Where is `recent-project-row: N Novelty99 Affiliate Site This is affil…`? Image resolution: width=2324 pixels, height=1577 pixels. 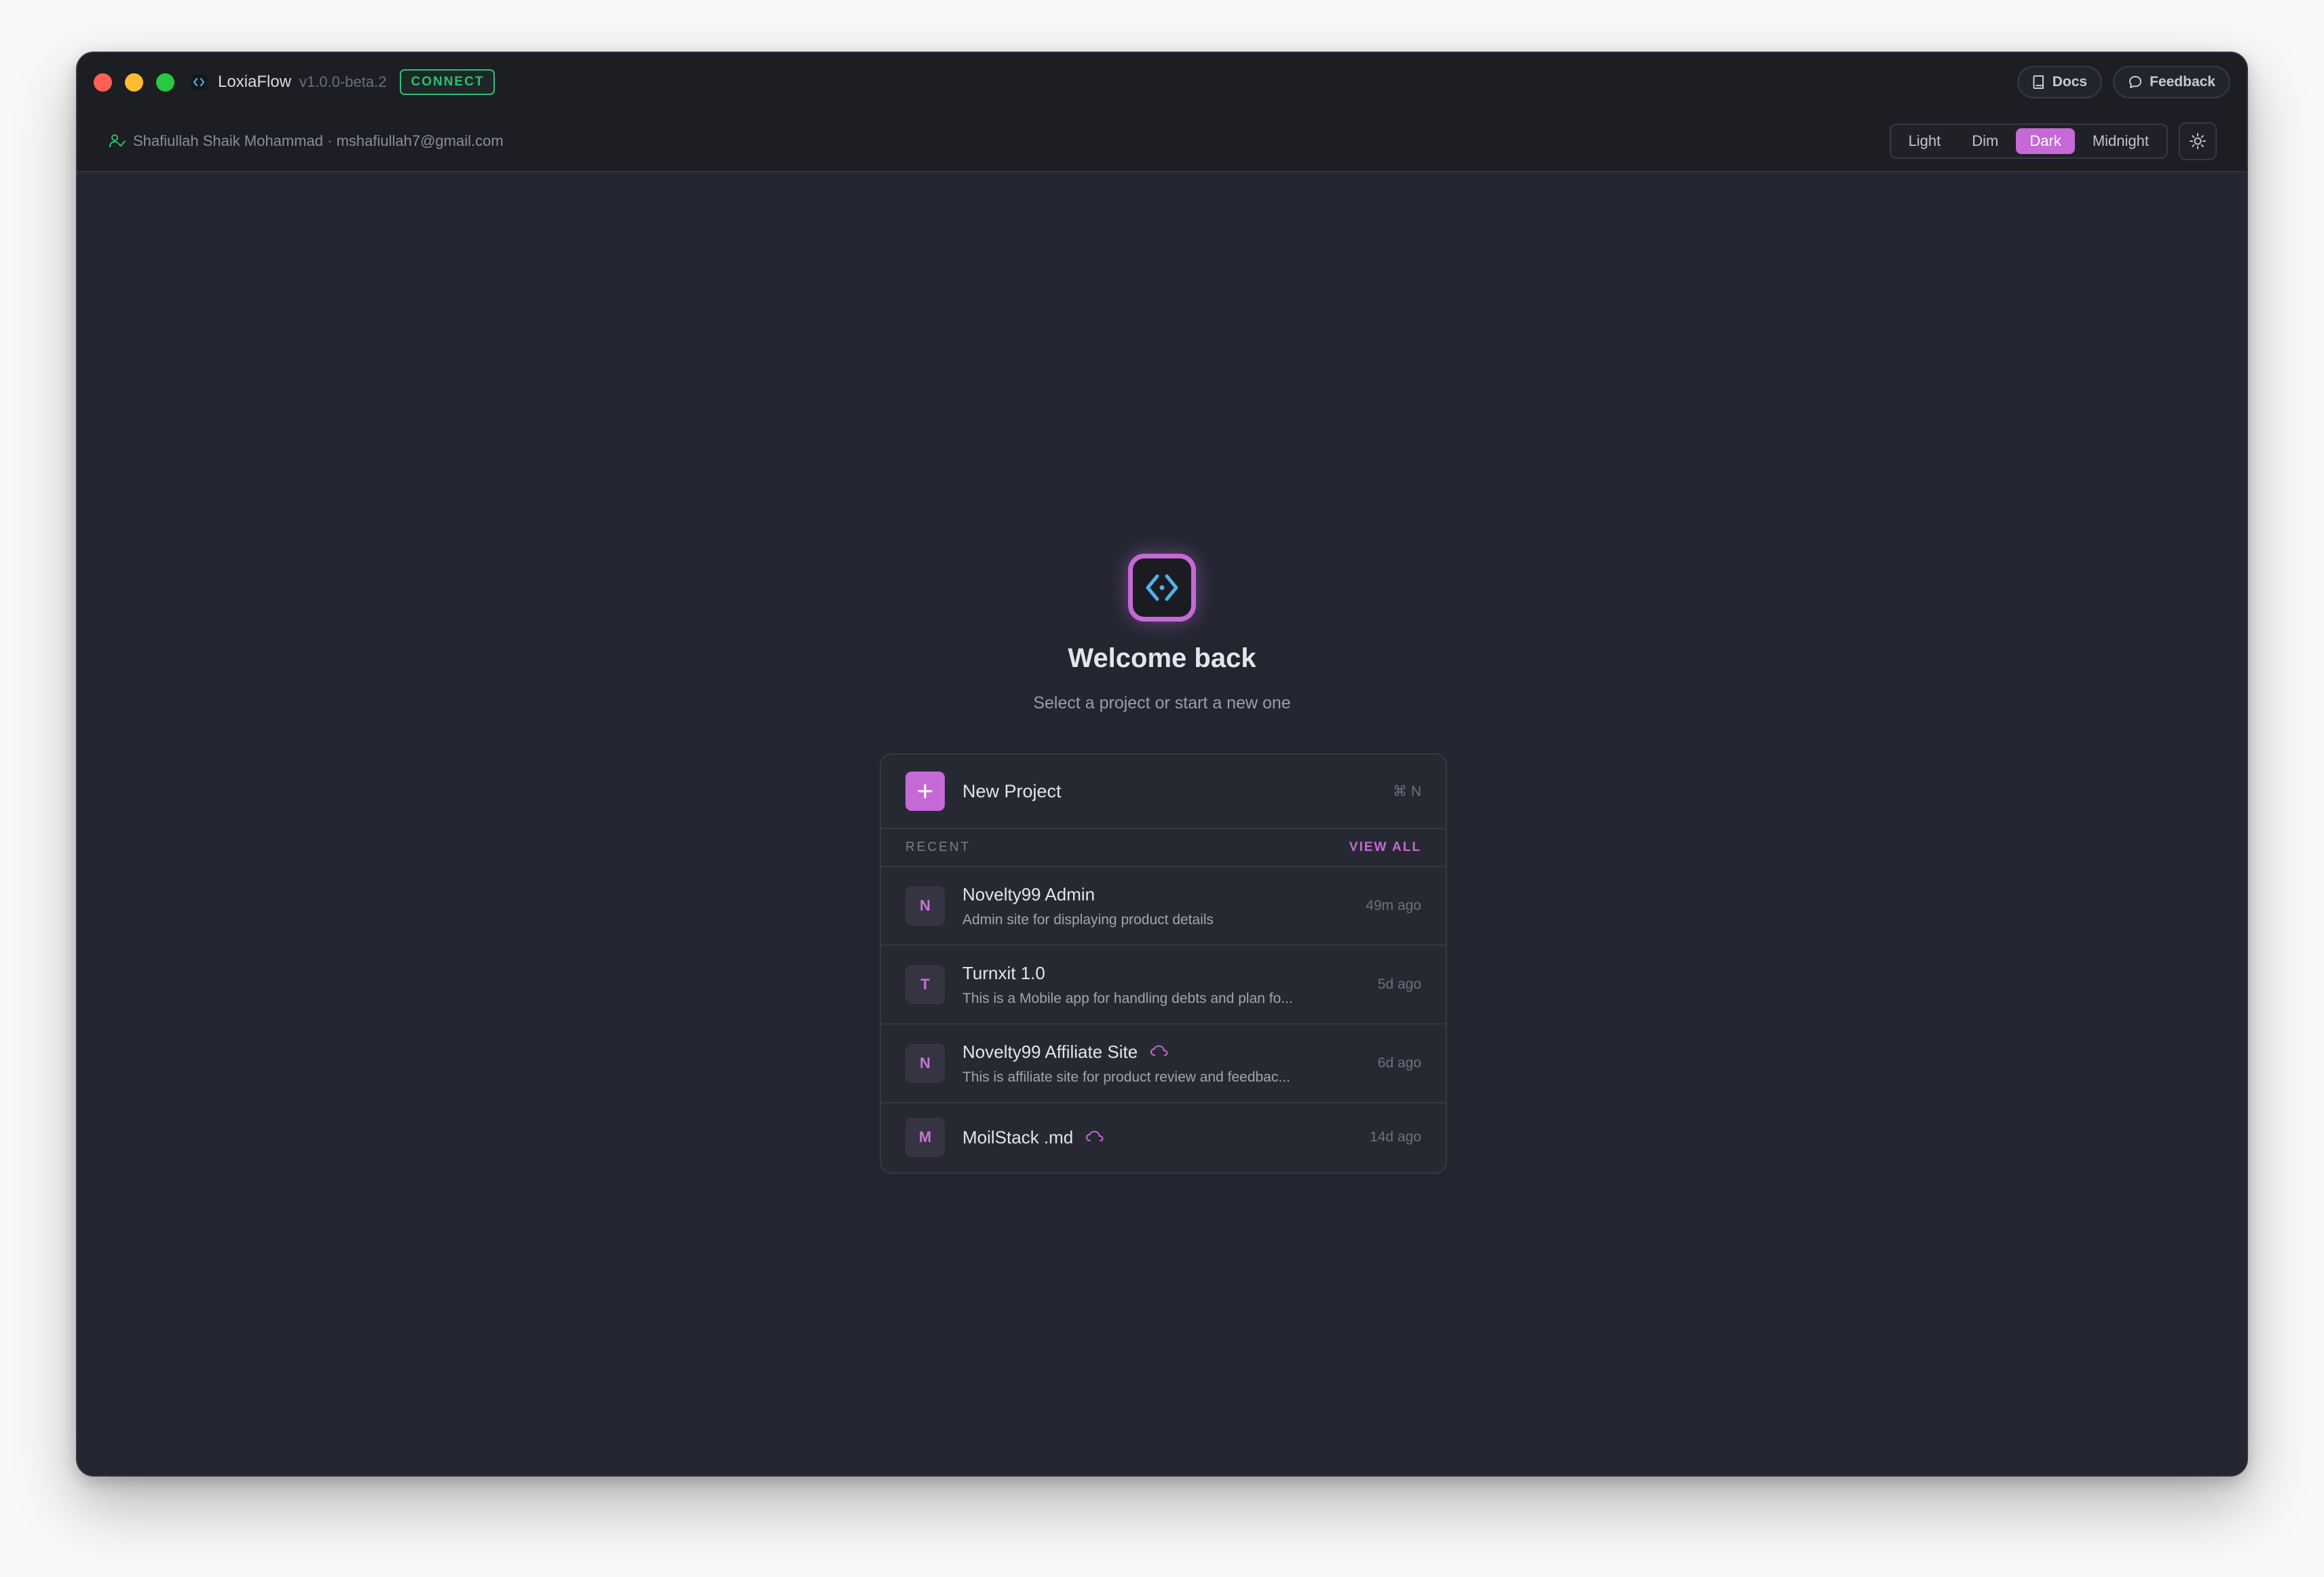 recent-project-row: N Novelty99 Affiliate Site This is affil… is located at coordinates (1163, 1064).